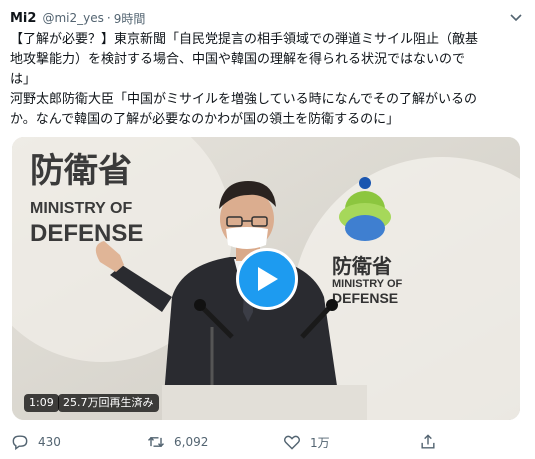 Image resolution: width=535 pixels, height=459 pixels. I want to click on user-handle: @mi2_yes, so click(72, 18).